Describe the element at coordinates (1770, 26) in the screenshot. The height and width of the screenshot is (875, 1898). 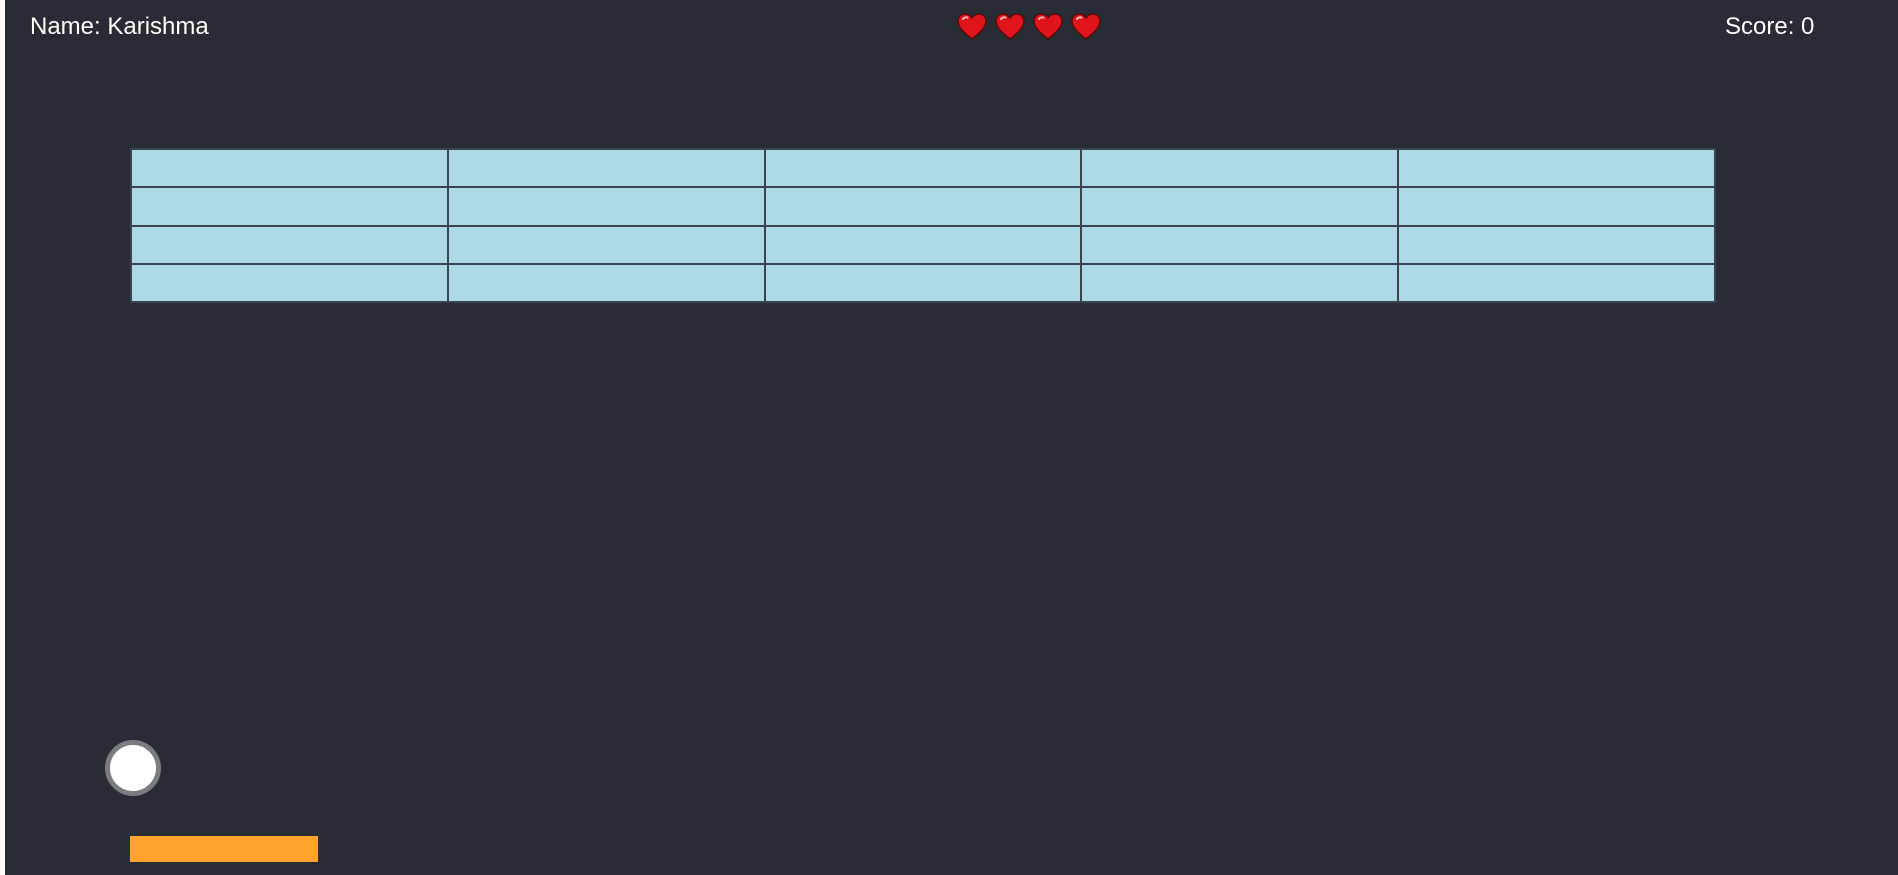
I see `score-display: Score: 0` at that location.